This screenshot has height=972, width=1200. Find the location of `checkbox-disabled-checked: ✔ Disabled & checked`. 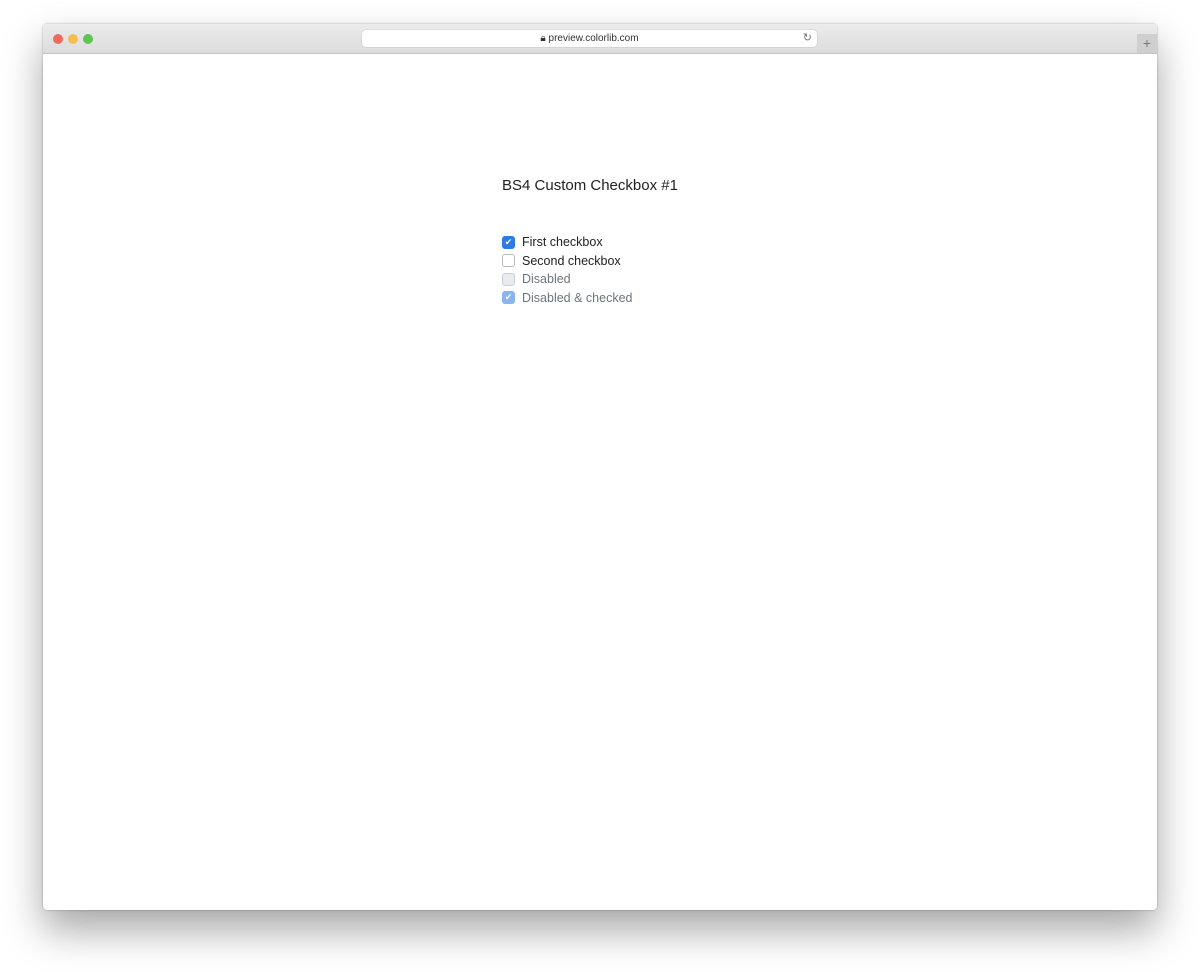

checkbox-disabled-checked: ✔ Disabled & checked is located at coordinates (567, 298).